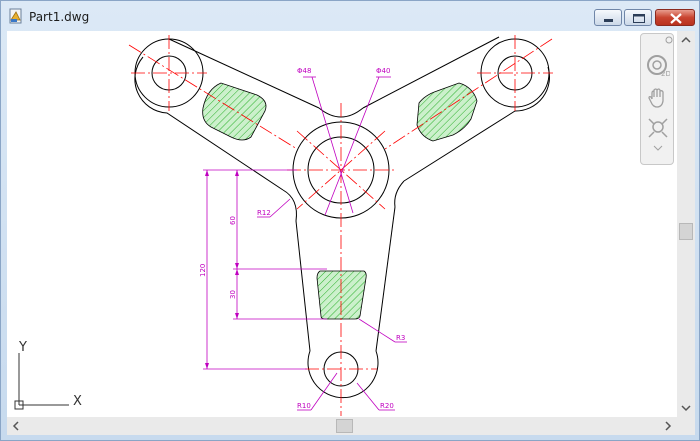  I want to click on vertical-scrollbar, so click(686, 224).